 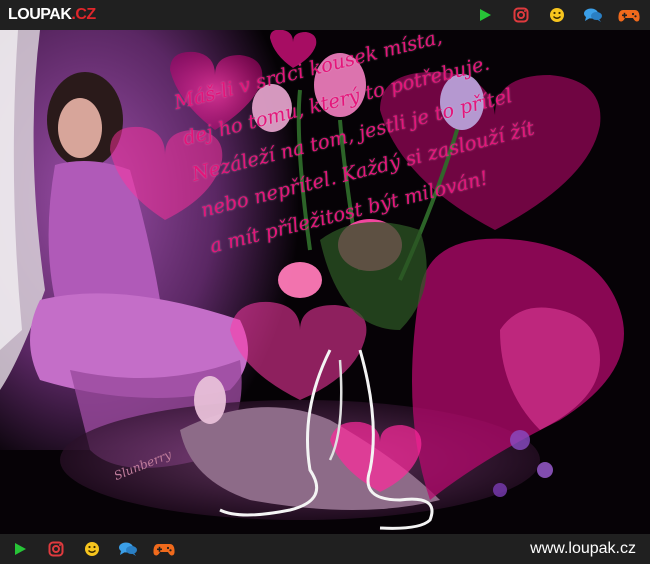 I want to click on bottom-icon-group, so click(x=92, y=549).